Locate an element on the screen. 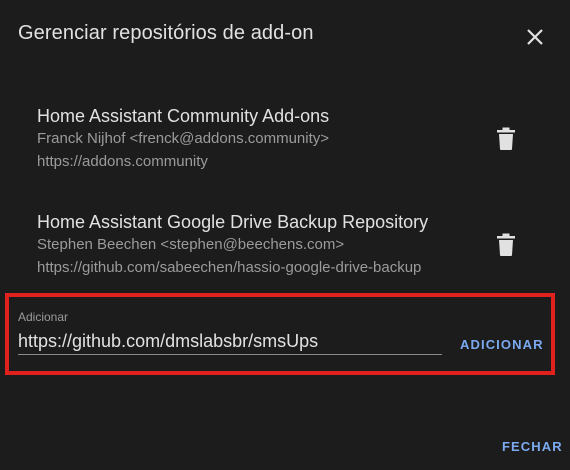 The width and height of the screenshot is (570, 470). add-field-label: Adicionar is located at coordinates (43, 317).